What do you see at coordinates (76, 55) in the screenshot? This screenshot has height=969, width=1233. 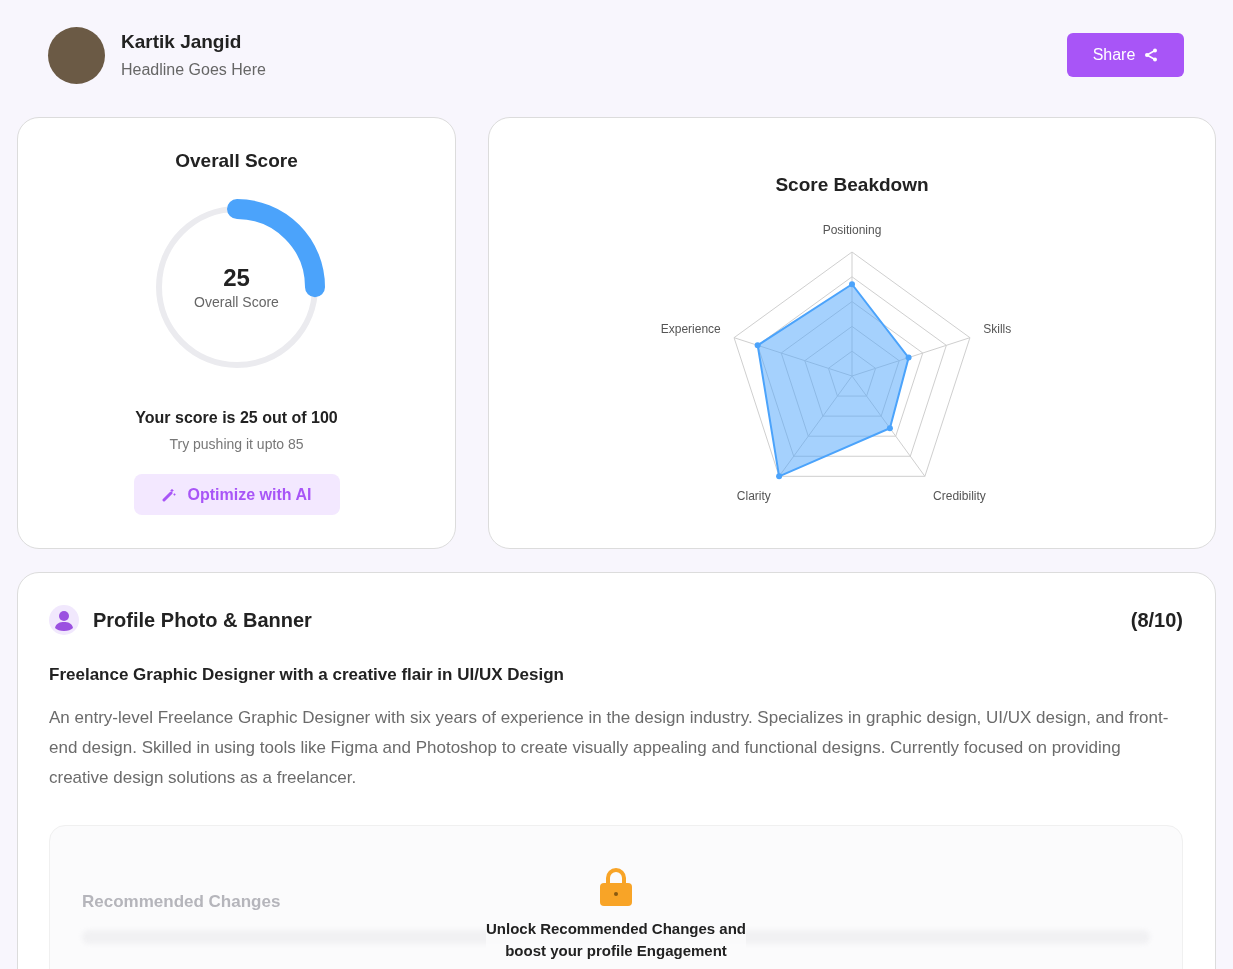 I see `avatar` at bounding box center [76, 55].